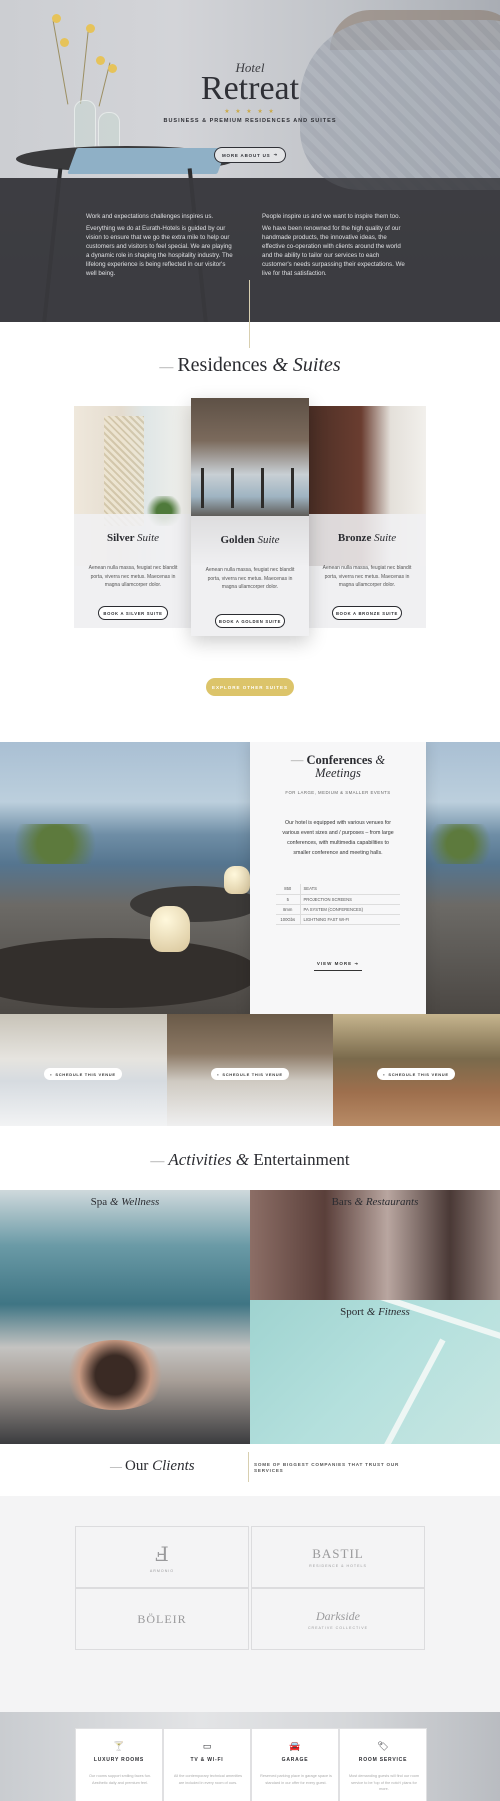 This screenshot has width=500, height=1801. What do you see at coordinates (367, 613) in the screenshot?
I see `book-bronze-suite-button: BOOK A BRONZE SUITE` at bounding box center [367, 613].